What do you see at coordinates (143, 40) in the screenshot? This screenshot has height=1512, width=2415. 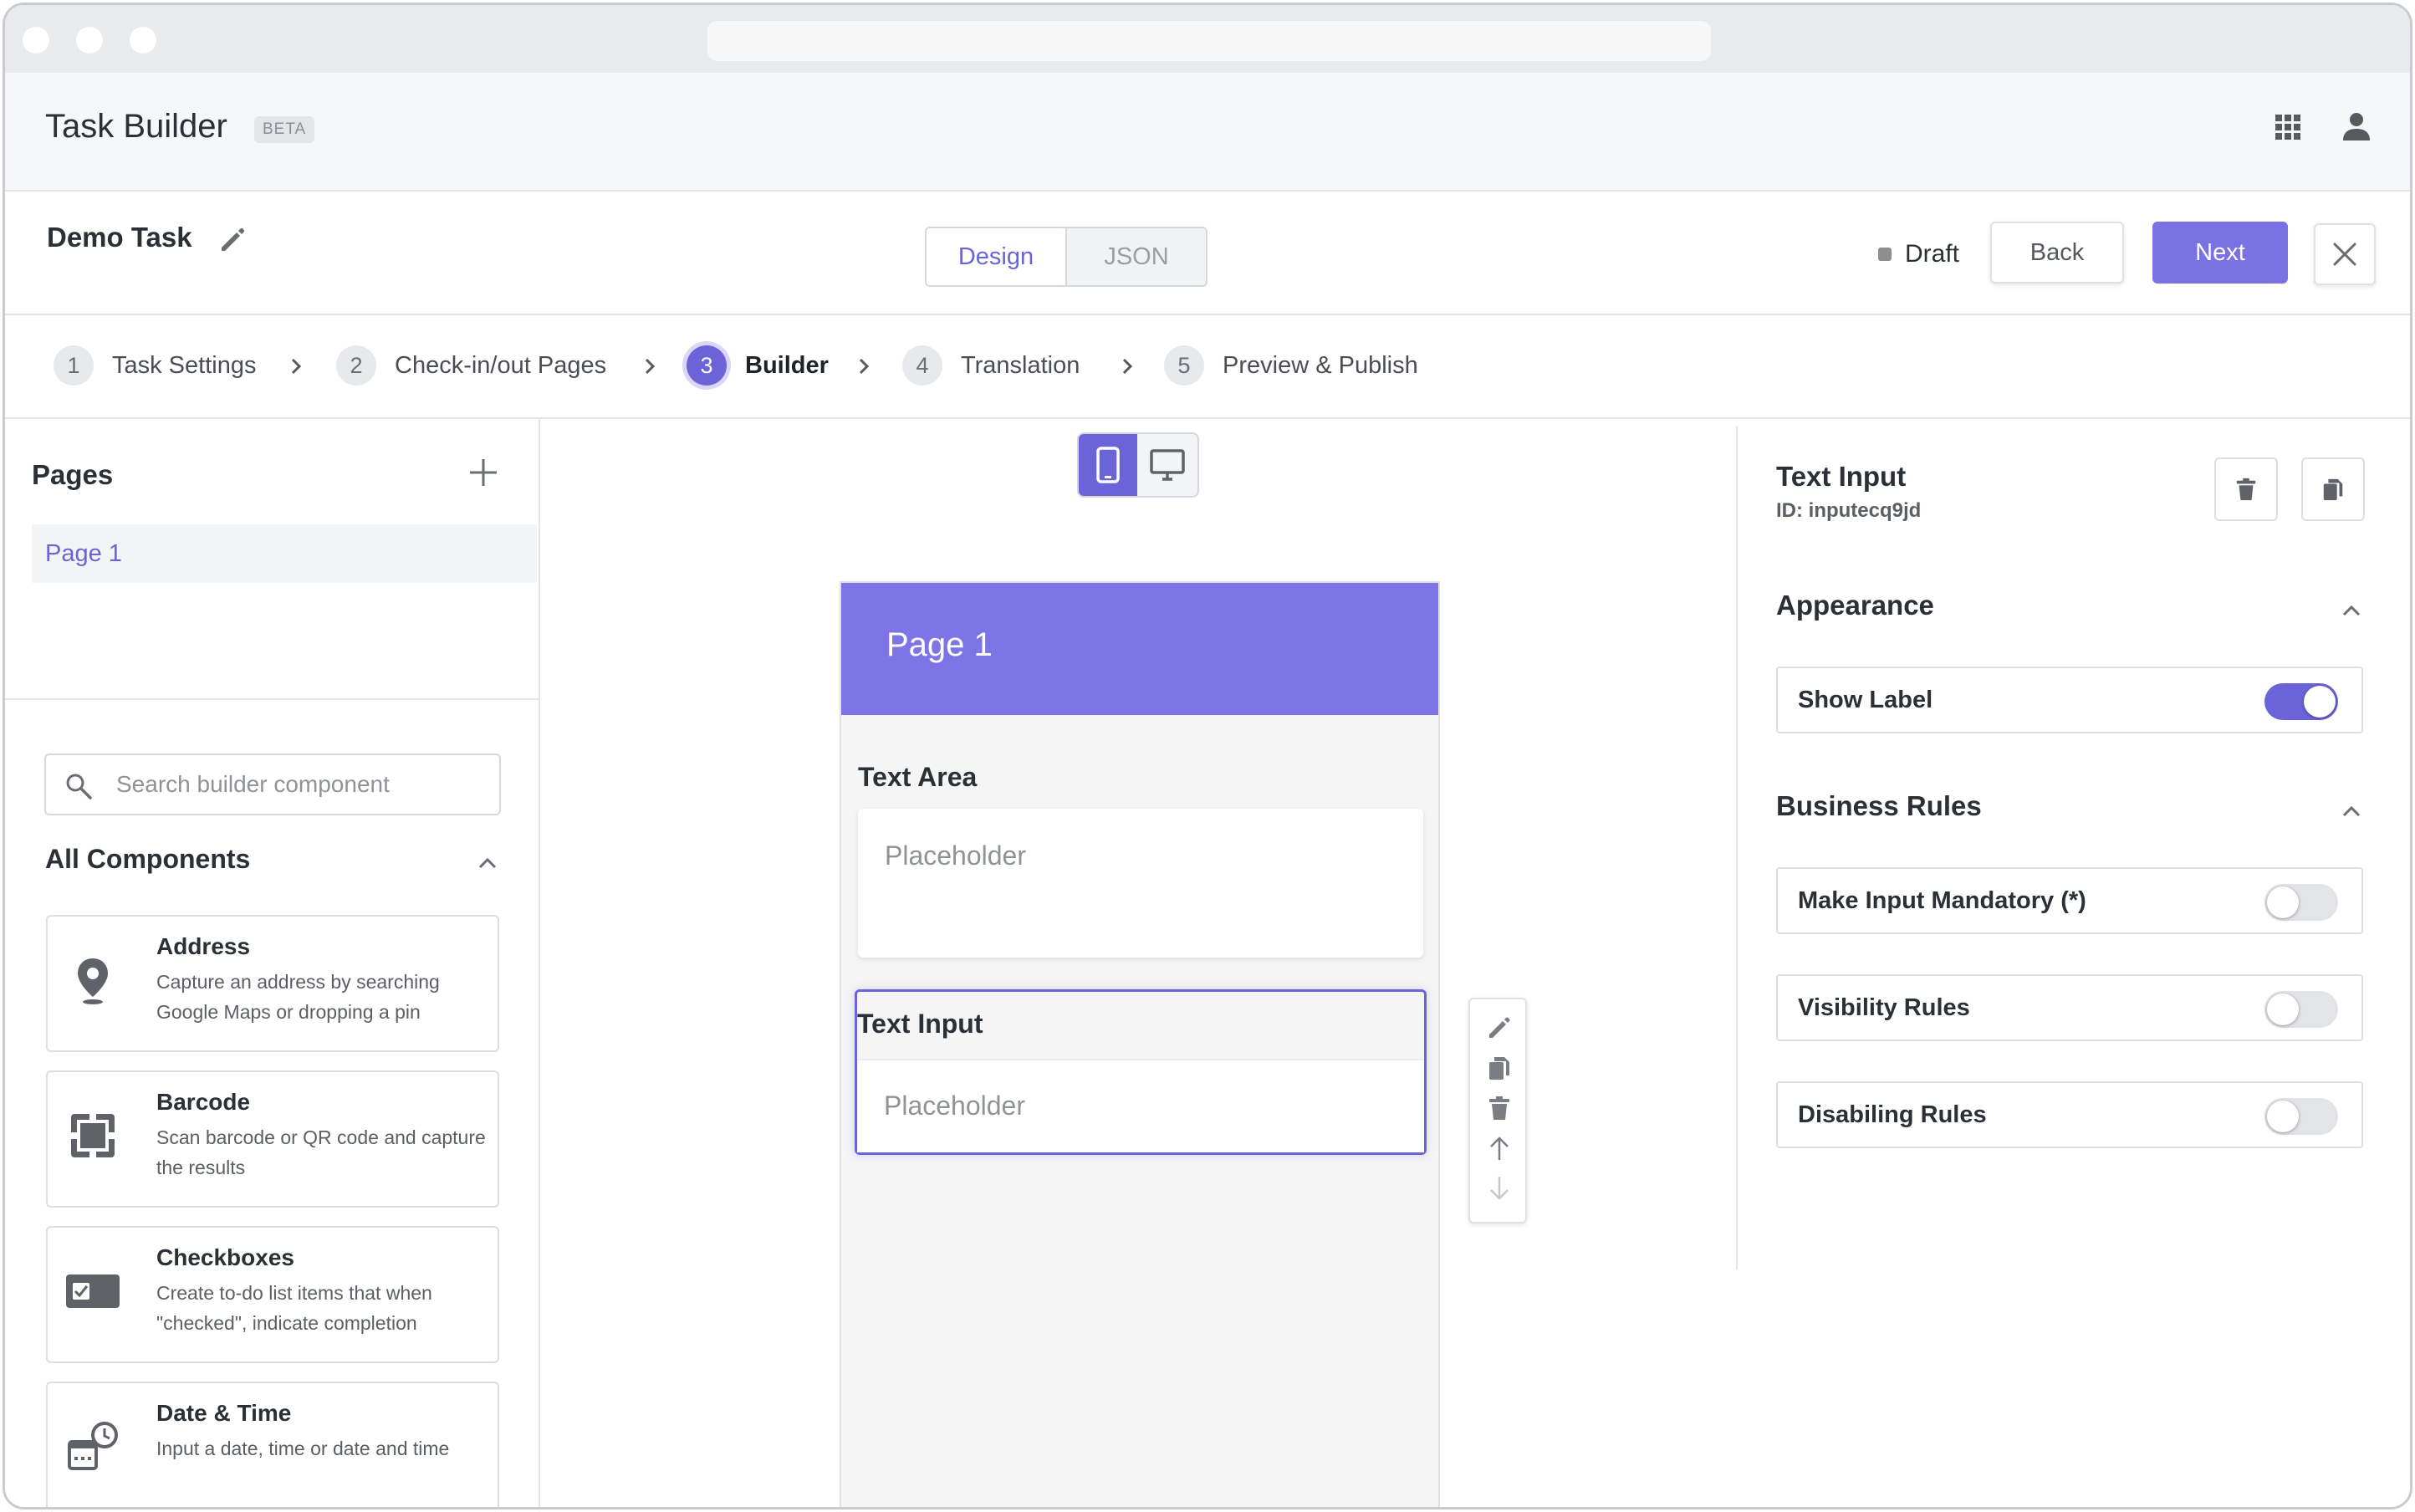 I see `window-maximize-dot` at bounding box center [143, 40].